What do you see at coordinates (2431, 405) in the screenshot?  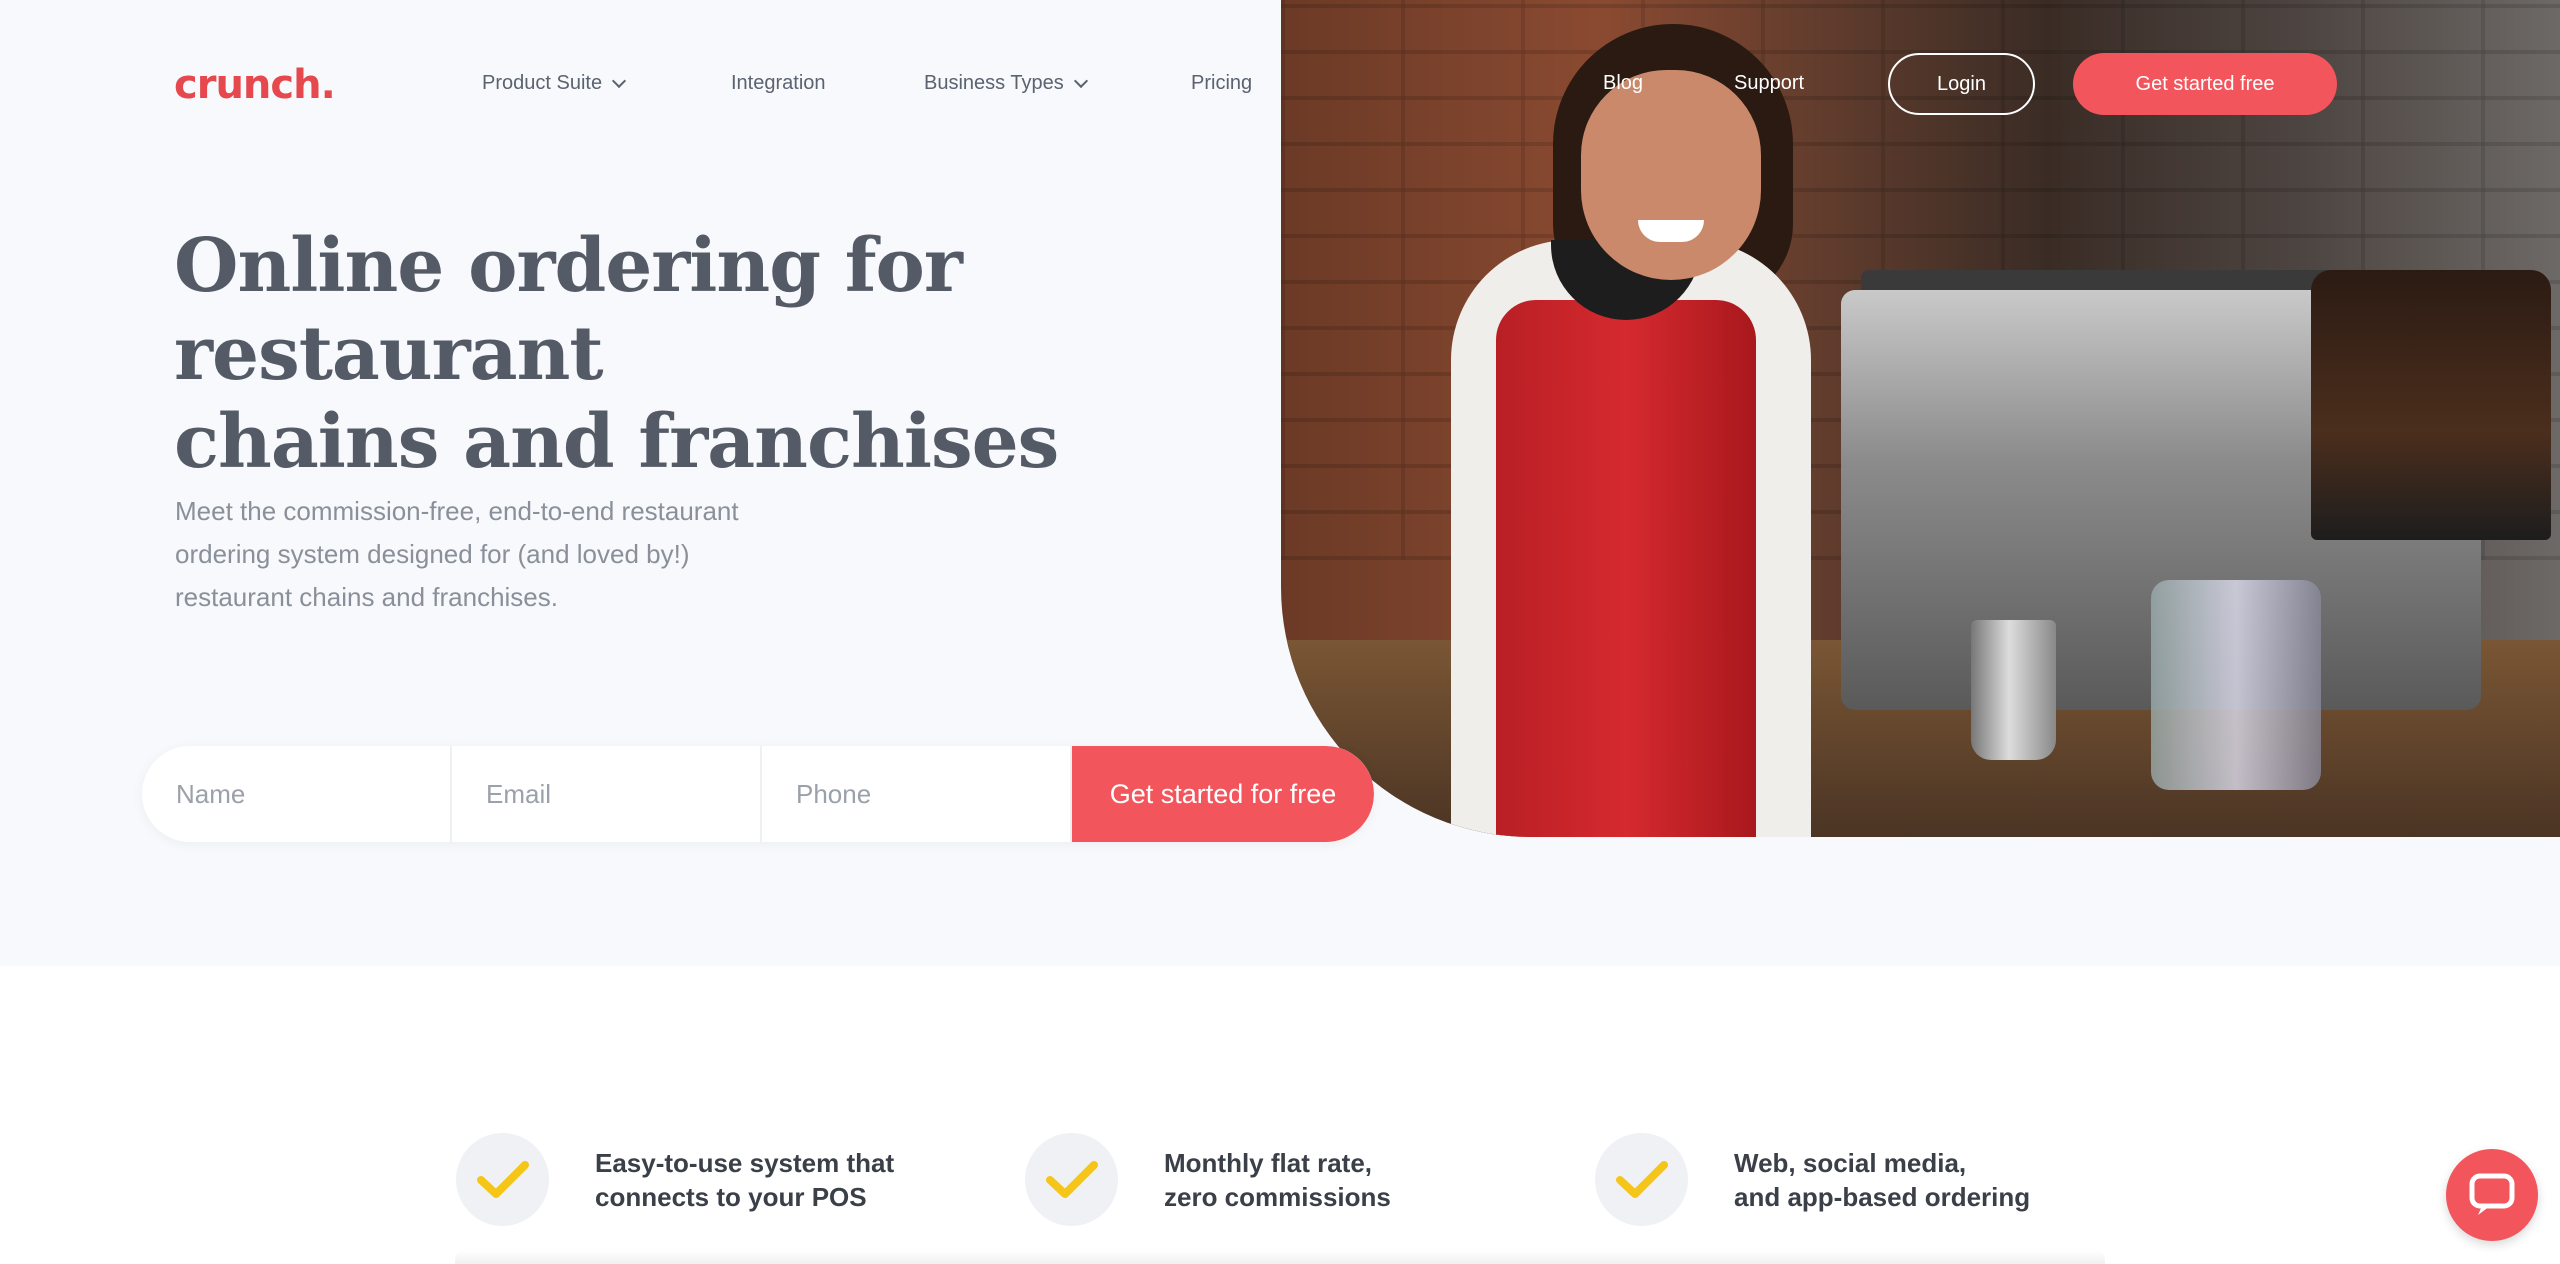 I see `coffee-grinder` at bounding box center [2431, 405].